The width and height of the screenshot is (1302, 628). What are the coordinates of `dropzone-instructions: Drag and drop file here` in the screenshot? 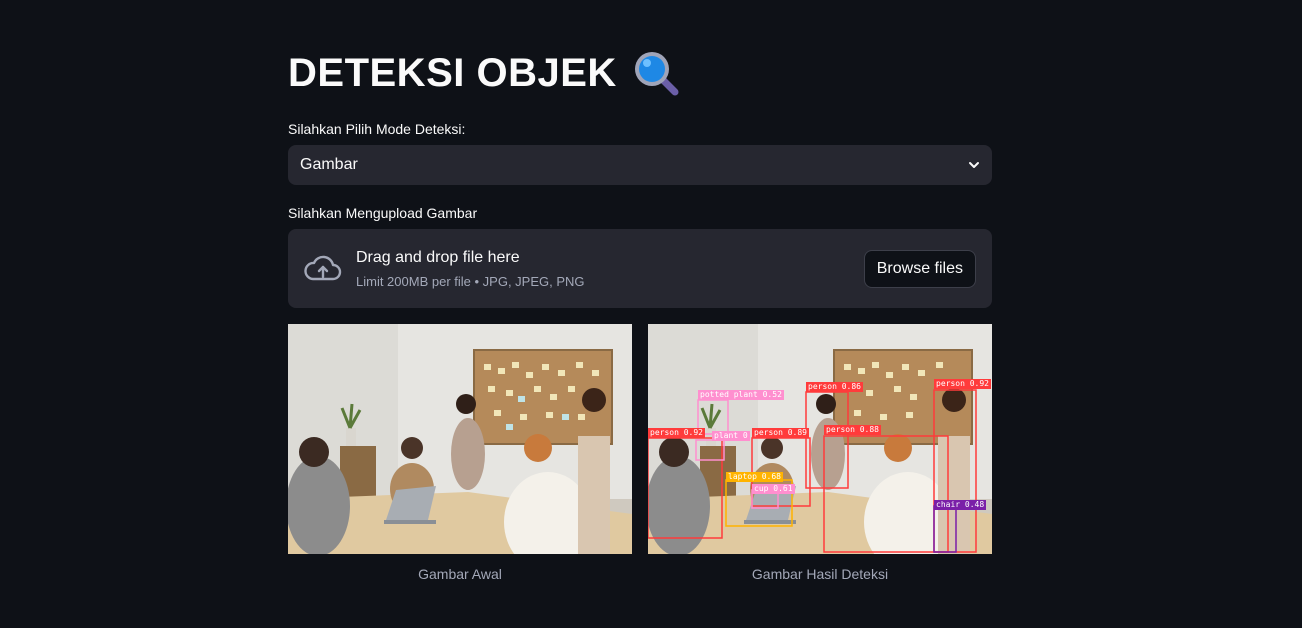 It's located at (438, 257).